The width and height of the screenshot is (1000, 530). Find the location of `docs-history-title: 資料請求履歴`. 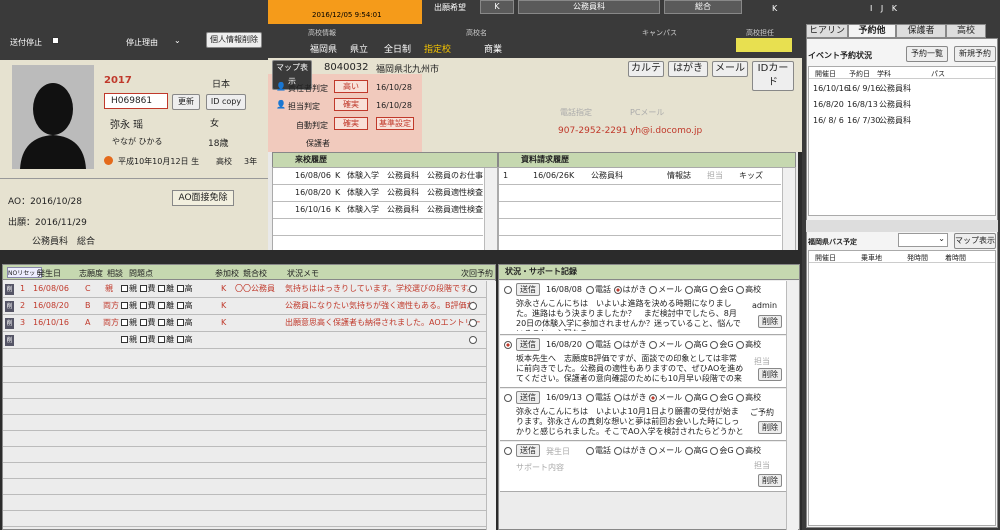

docs-history-title: 資料請求履歴 is located at coordinates (647, 160).